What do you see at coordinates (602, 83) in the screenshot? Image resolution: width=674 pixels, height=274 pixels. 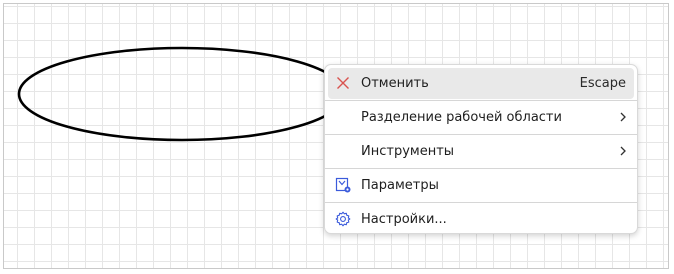 I see `shortcut-label: Escape` at bounding box center [602, 83].